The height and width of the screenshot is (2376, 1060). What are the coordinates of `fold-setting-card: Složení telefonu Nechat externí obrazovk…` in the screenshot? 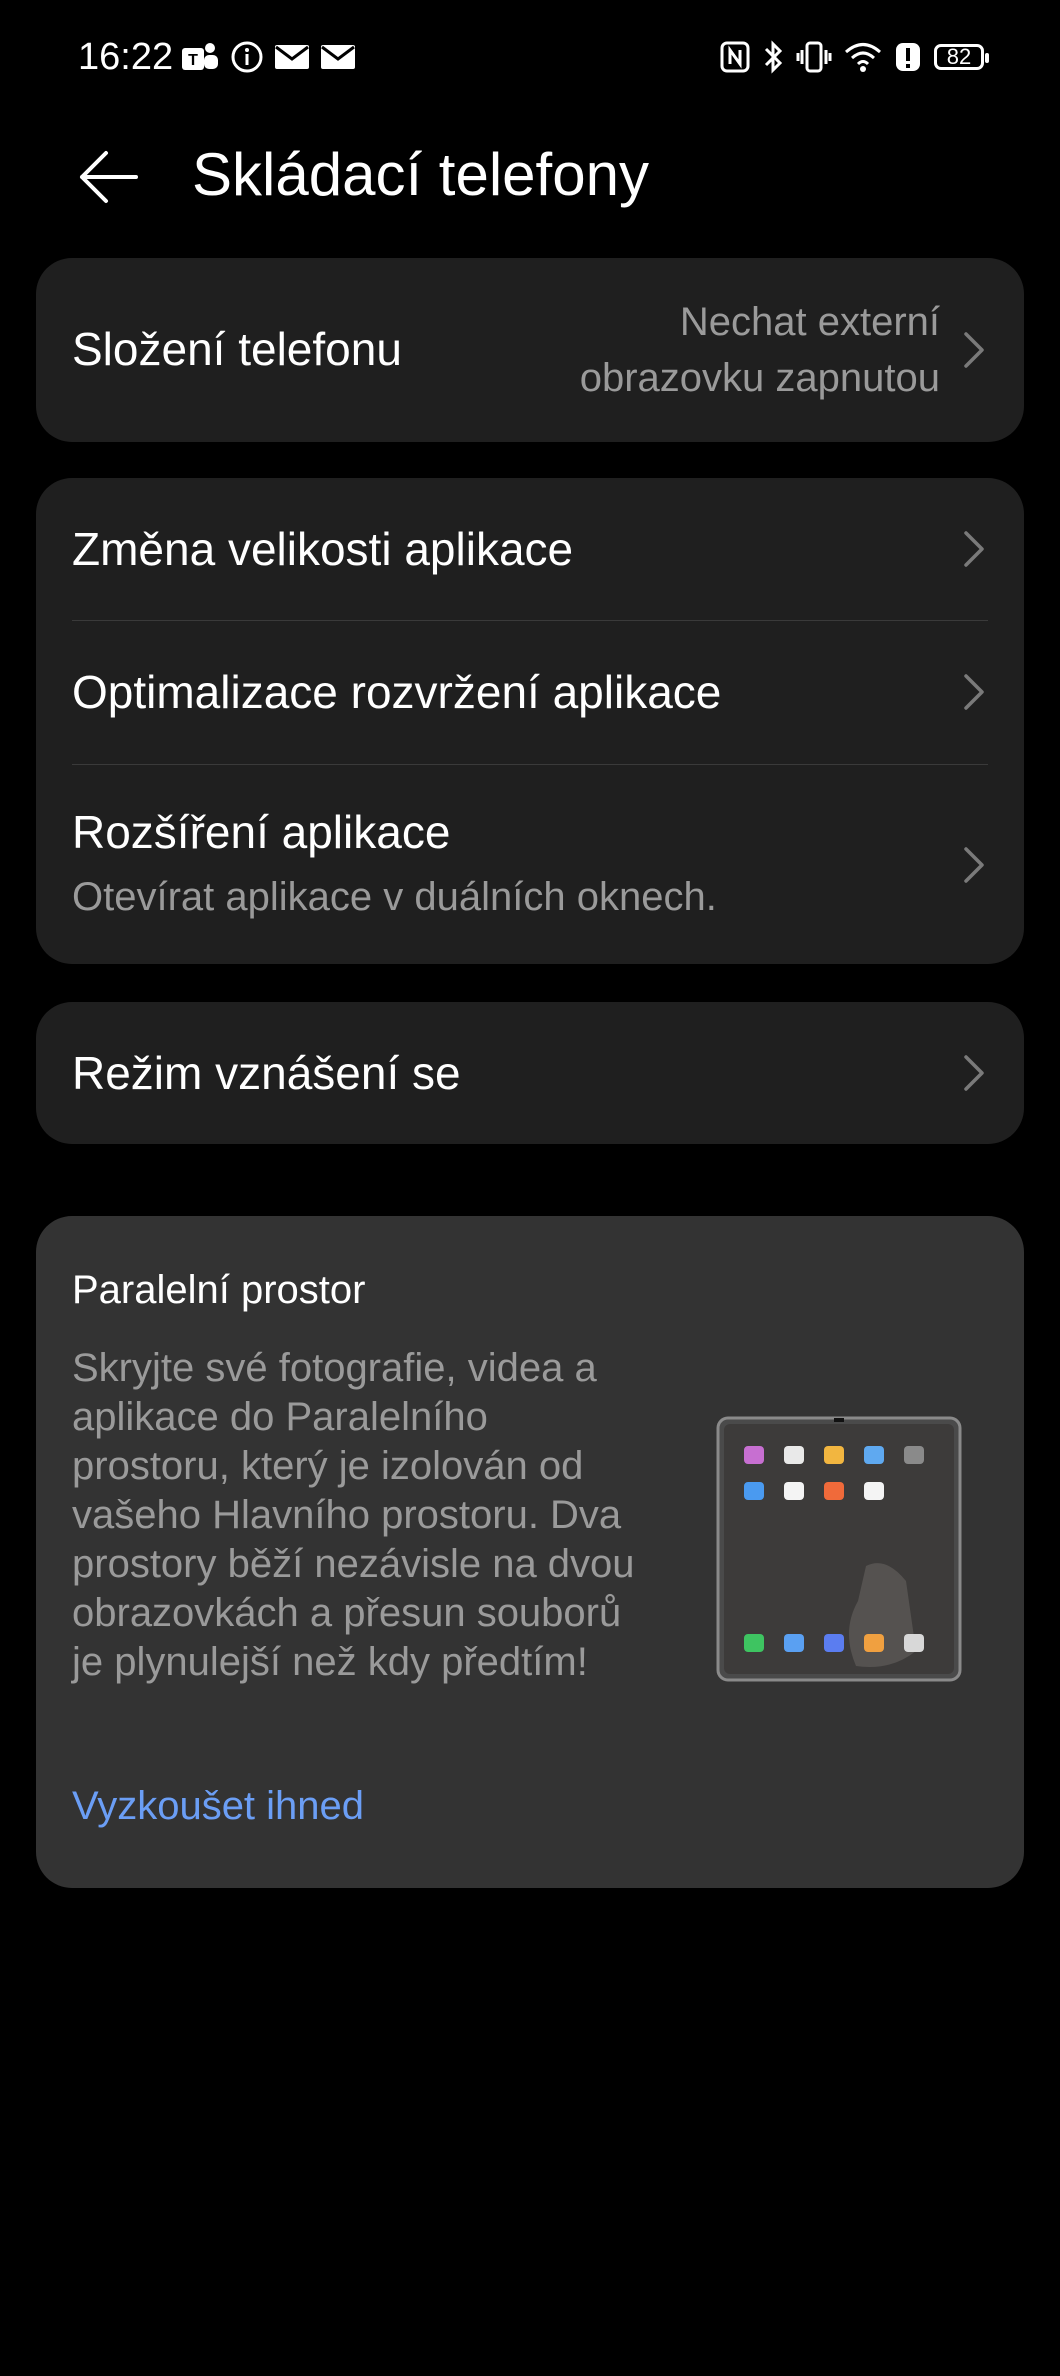 It's located at (530, 350).